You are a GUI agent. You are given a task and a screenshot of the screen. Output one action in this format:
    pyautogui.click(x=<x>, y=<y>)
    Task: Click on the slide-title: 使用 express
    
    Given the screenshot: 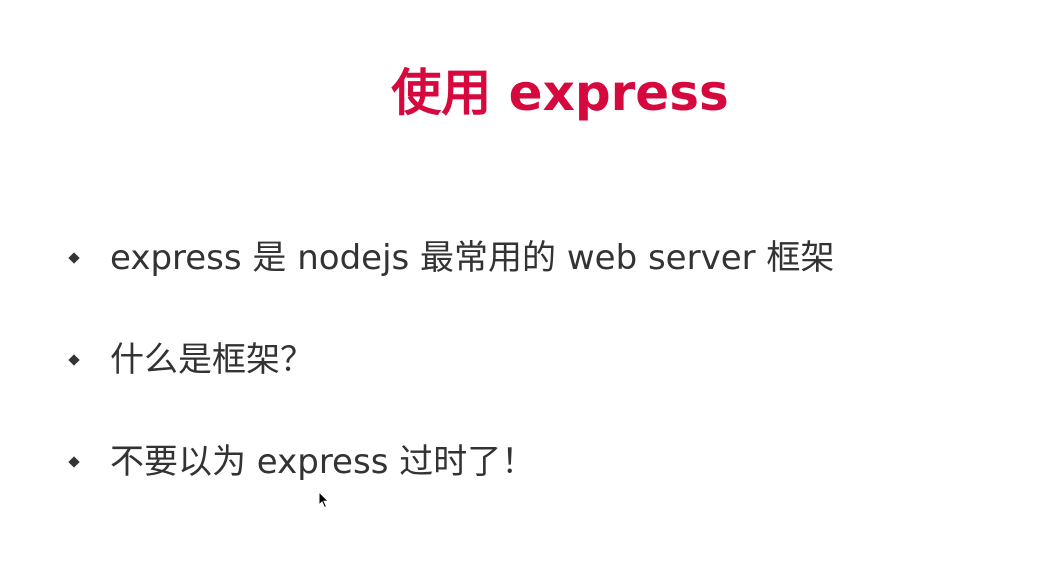 What is the action you would take?
    pyautogui.click(x=560, y=93)
    